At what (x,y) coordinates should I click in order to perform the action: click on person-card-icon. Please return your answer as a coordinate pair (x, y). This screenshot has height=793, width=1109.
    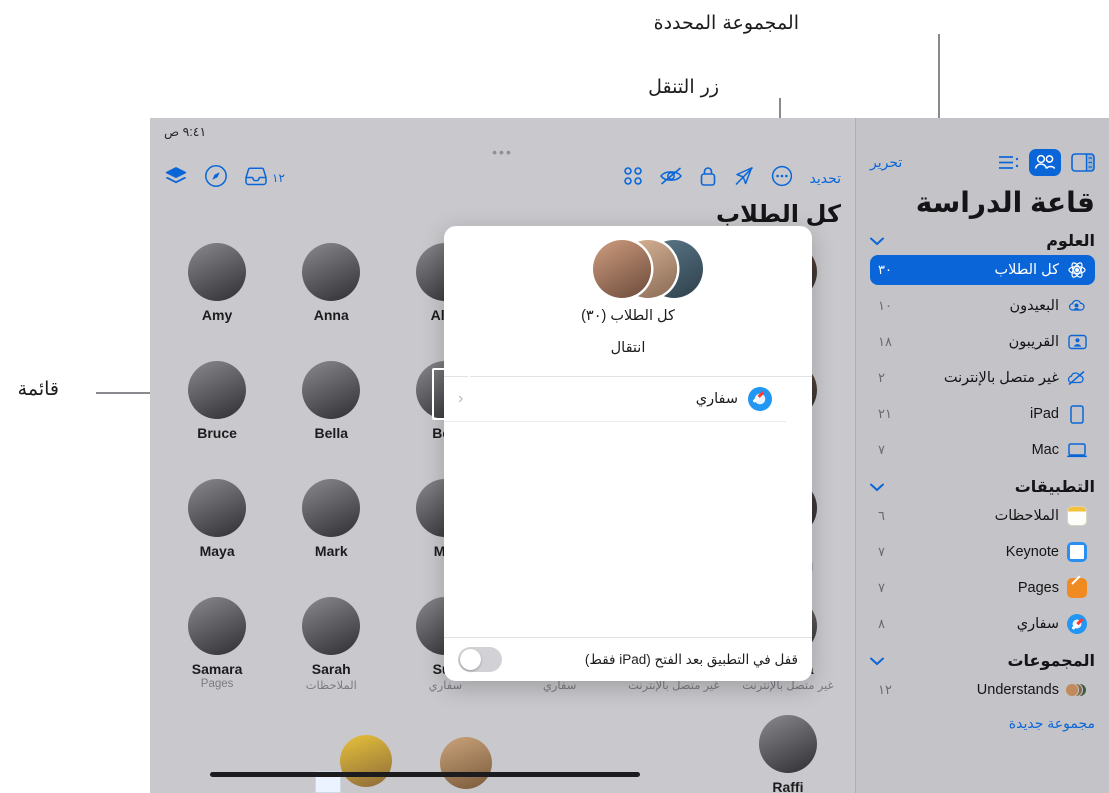
    Looking at the image, I should click on (1077, 342).